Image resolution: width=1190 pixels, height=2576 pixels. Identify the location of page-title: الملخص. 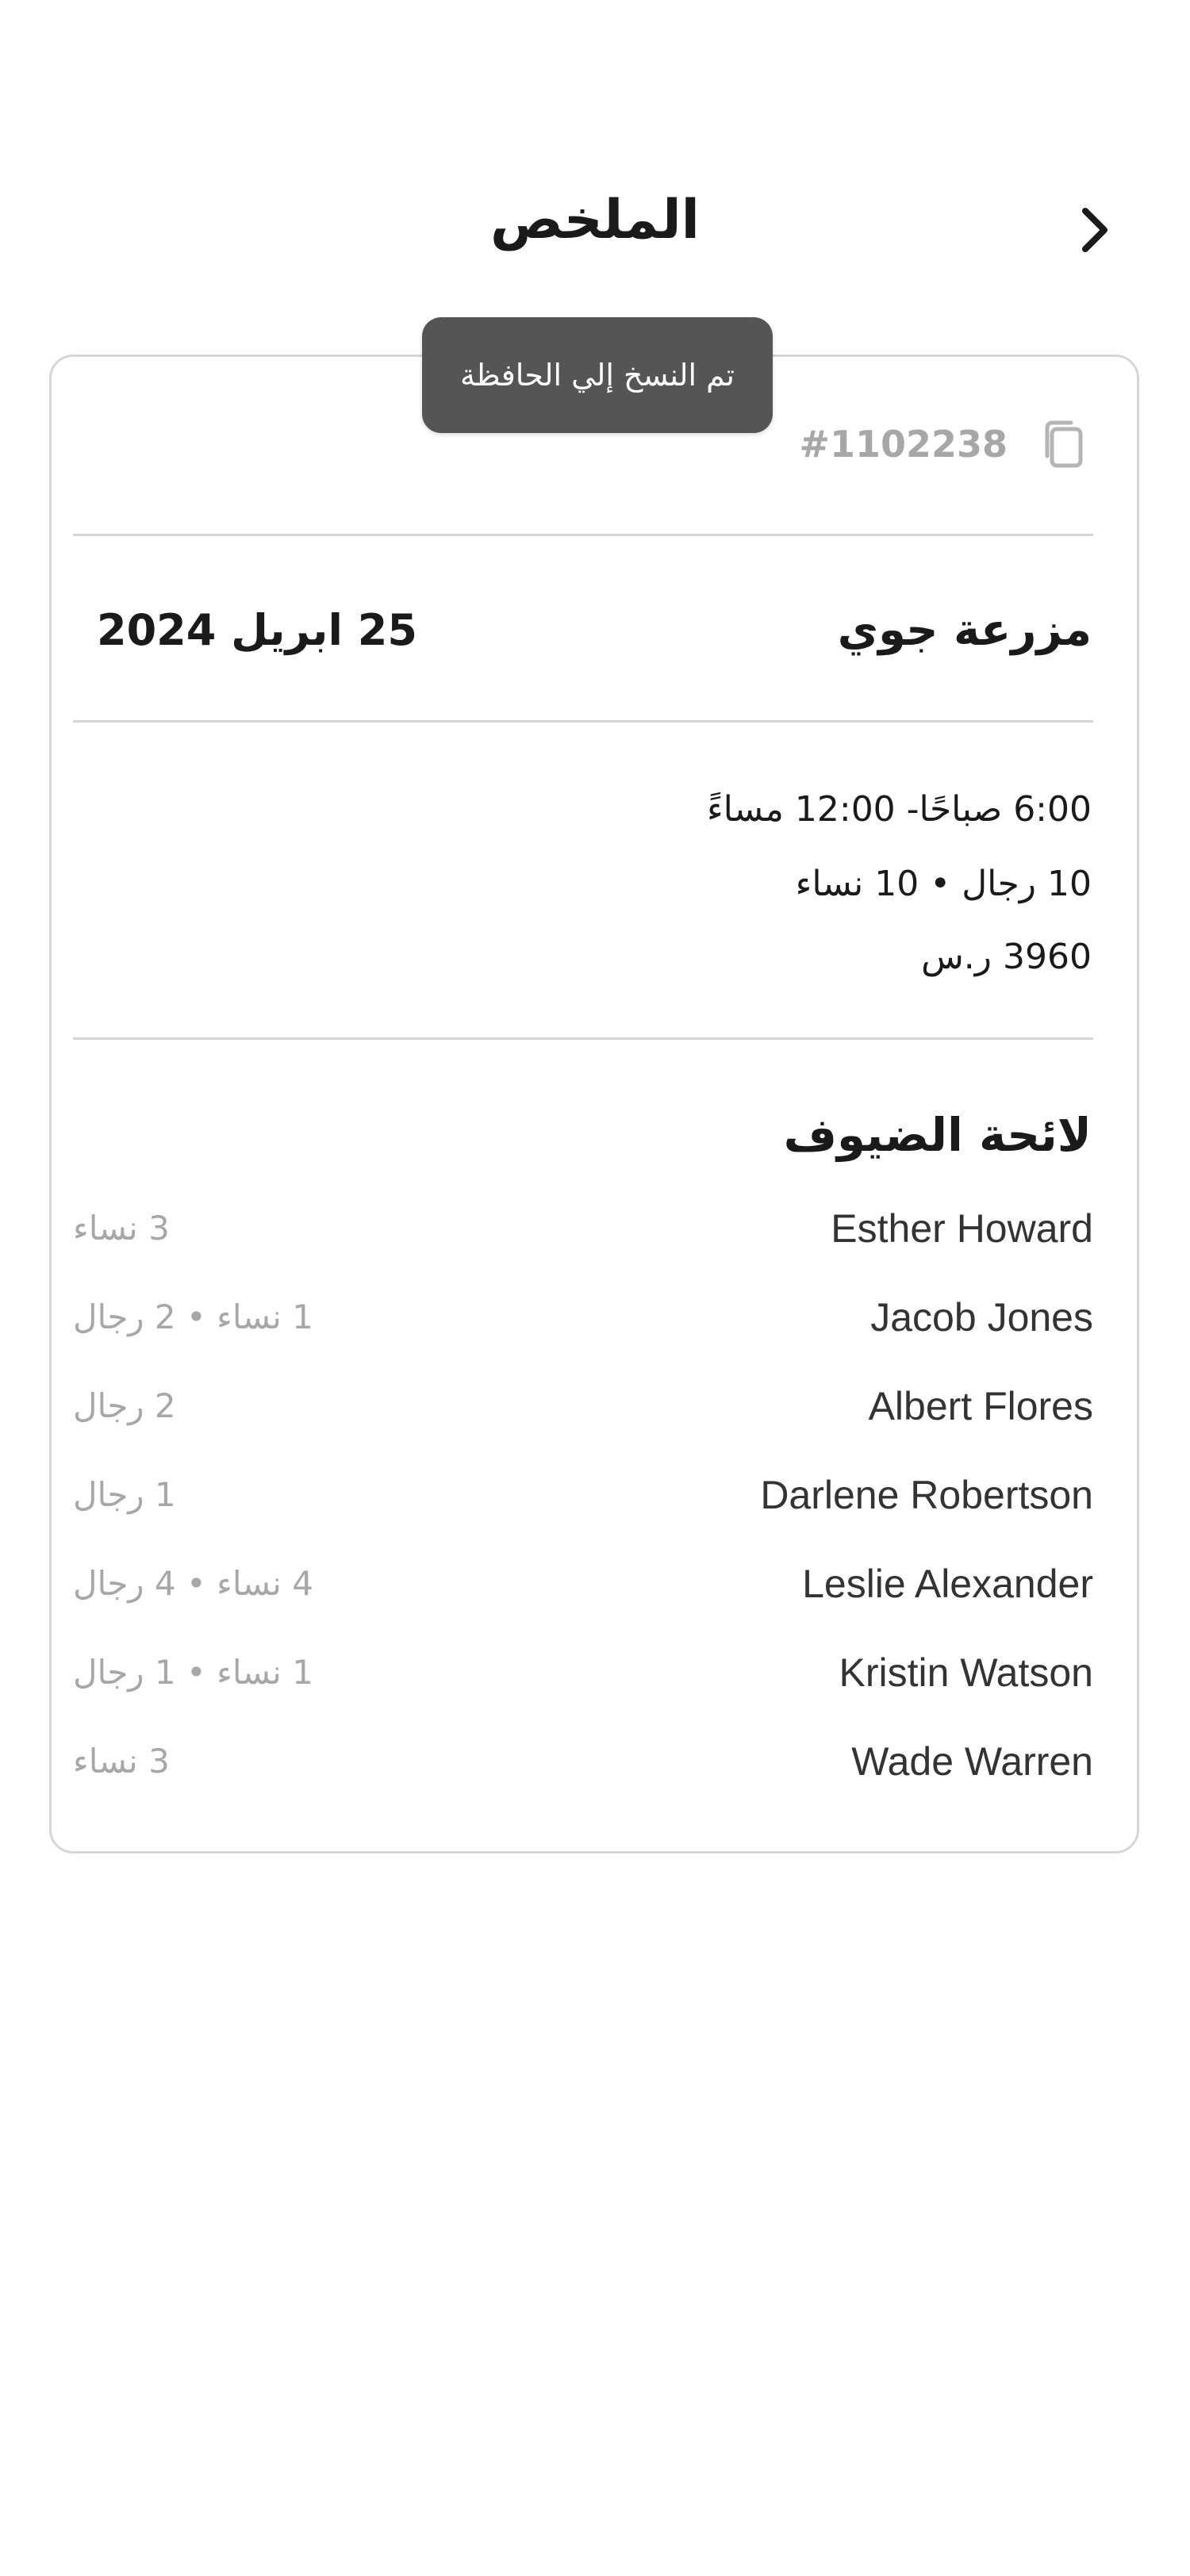
(595, 220).